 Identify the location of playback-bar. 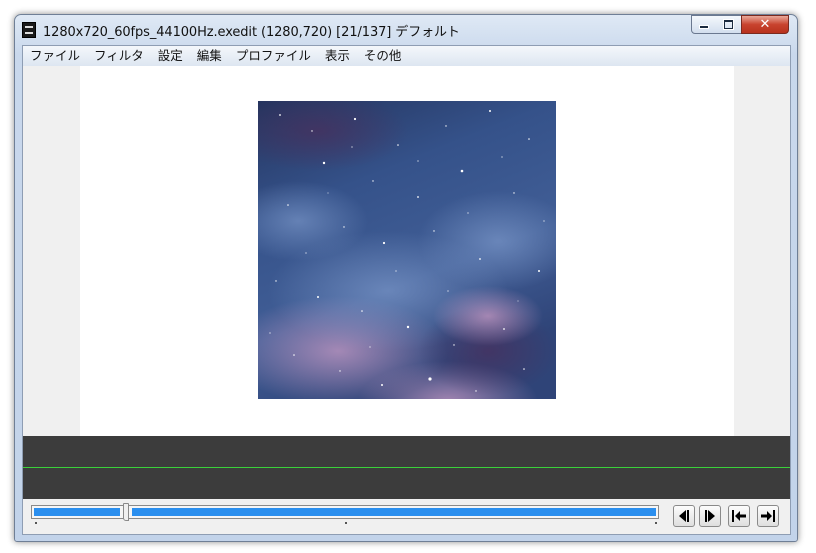
(406, 516).